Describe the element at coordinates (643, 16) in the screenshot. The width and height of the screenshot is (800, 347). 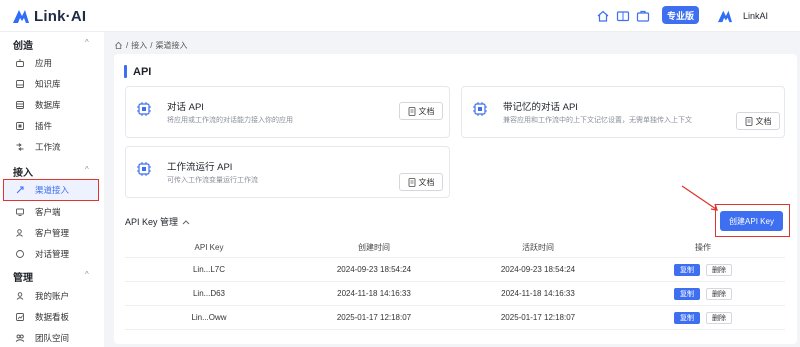
I see `briefcase-icon` at that location.